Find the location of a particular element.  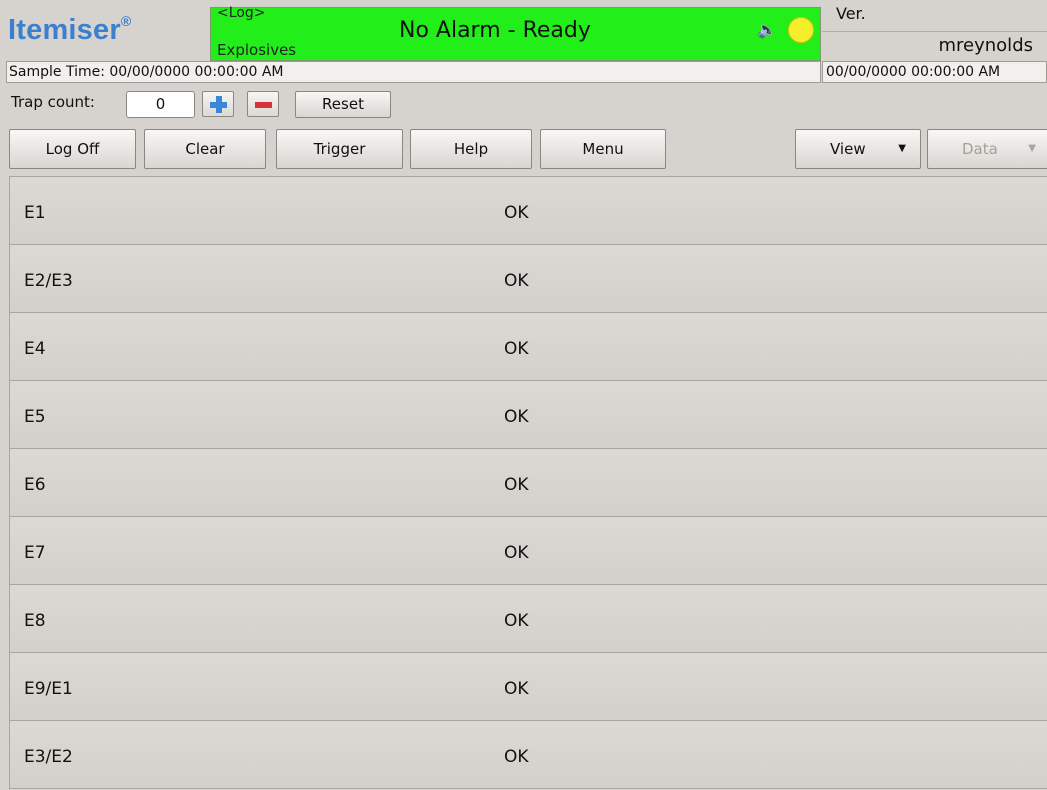

channel-row: E7 OK is located at coordinates (528, 551).